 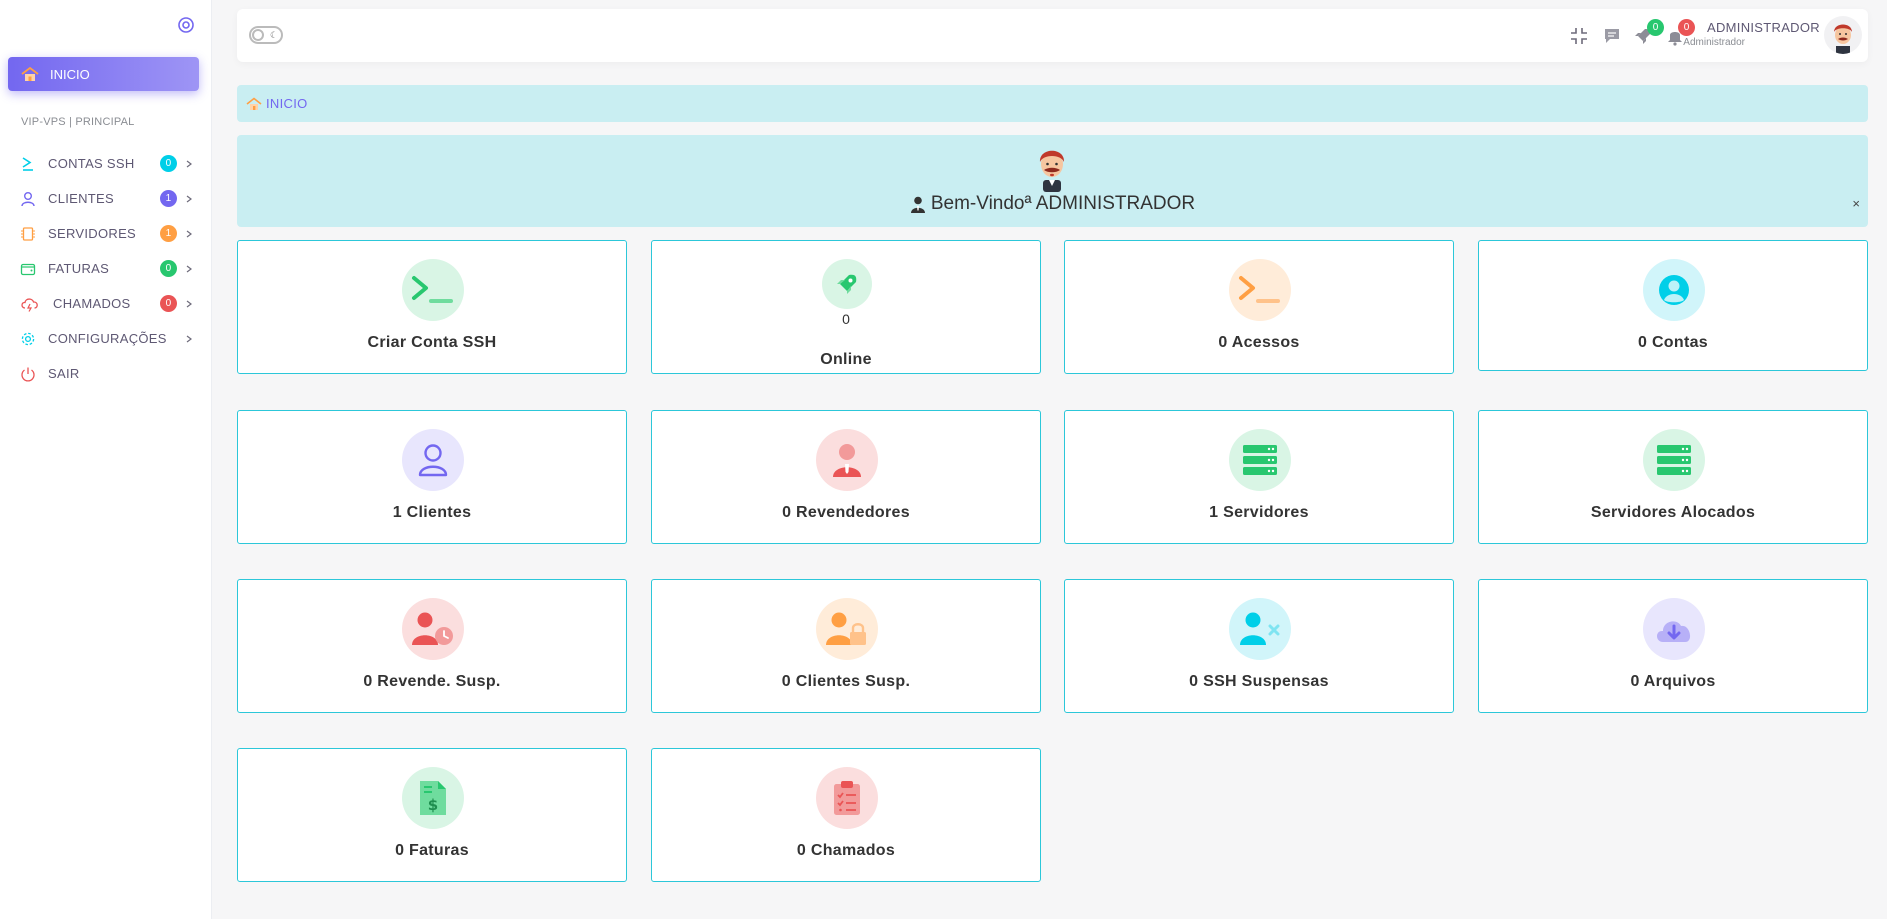 What do you see at coordinates (1673, 512) in the screenshot?
I see `card-label: Servidores Alocados` at bounding box center [1673, 512].